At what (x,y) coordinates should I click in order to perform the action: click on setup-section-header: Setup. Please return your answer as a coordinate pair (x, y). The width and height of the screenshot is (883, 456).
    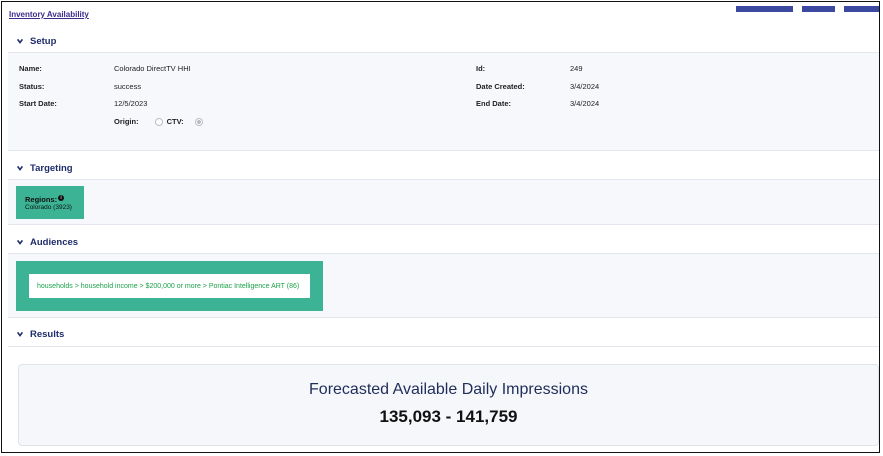
    Looking at the image, I should click on (440, 41).